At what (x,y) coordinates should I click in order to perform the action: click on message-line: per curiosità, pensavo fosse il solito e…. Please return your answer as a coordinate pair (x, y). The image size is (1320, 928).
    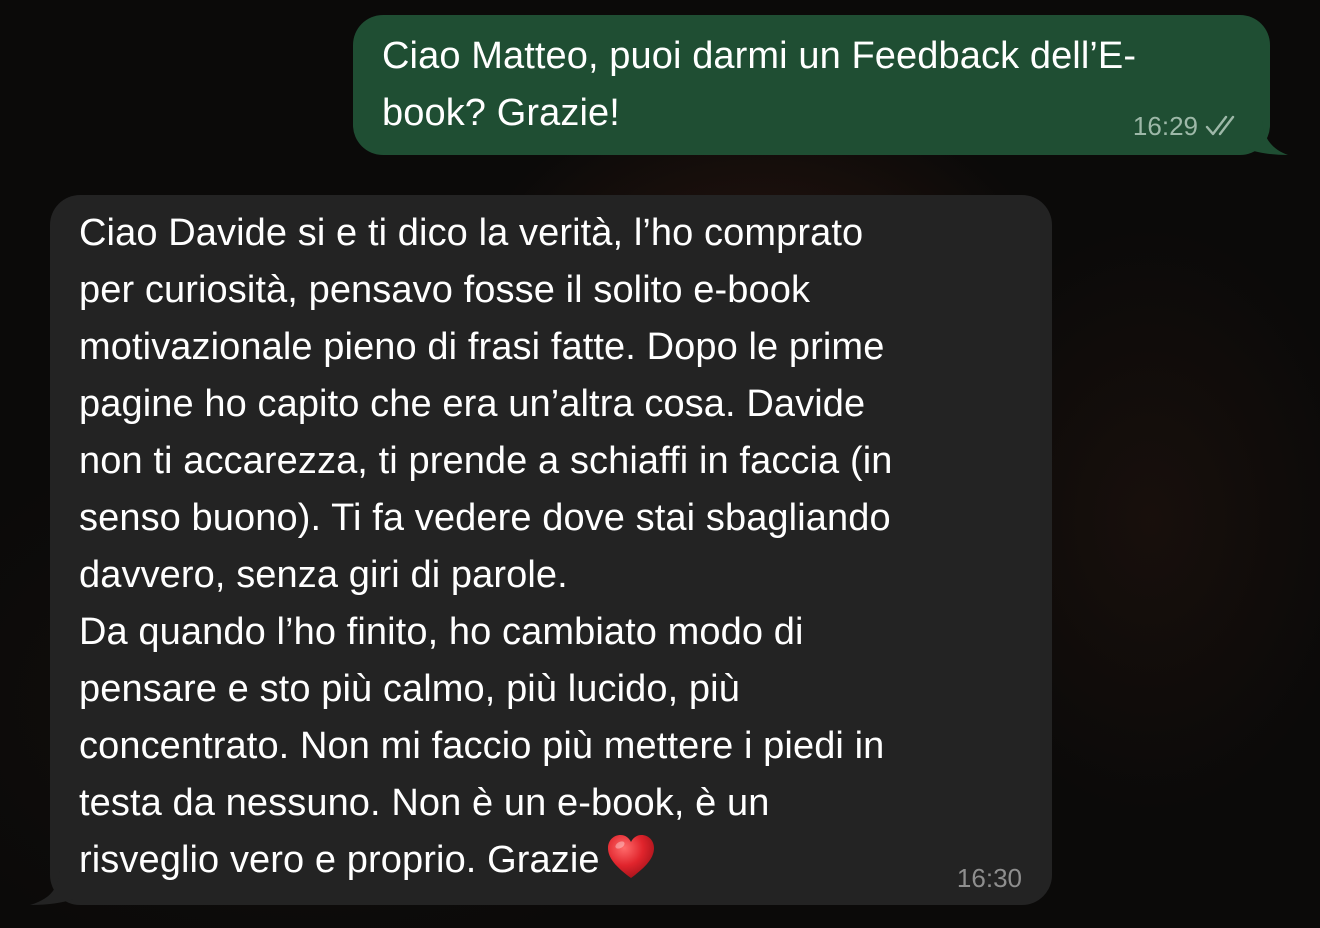
    Looking at the image, I should click on (445, 290).